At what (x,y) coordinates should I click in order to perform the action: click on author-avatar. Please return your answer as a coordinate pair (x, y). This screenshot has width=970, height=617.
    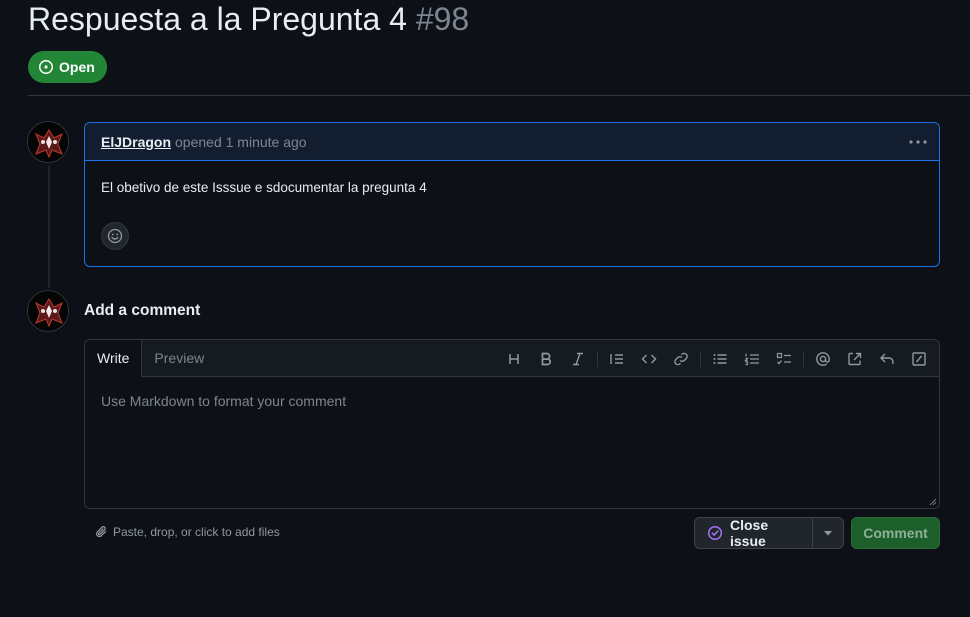
    Looking at the image, I should click on (48, 142).